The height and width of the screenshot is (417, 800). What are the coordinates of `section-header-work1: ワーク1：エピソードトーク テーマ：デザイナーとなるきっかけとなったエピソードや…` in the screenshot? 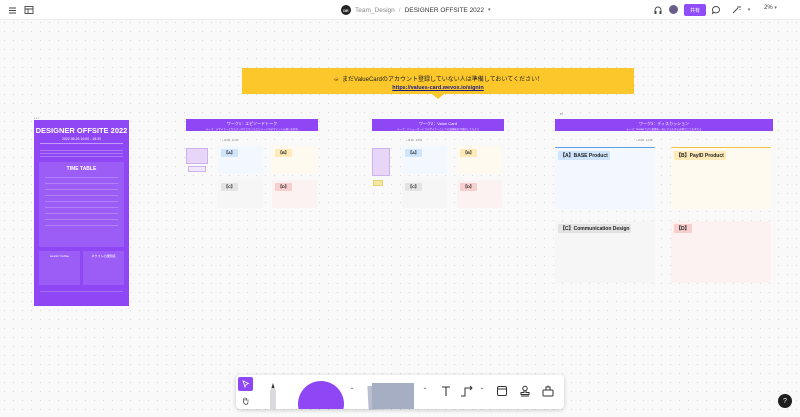 It's located at (252, 125).